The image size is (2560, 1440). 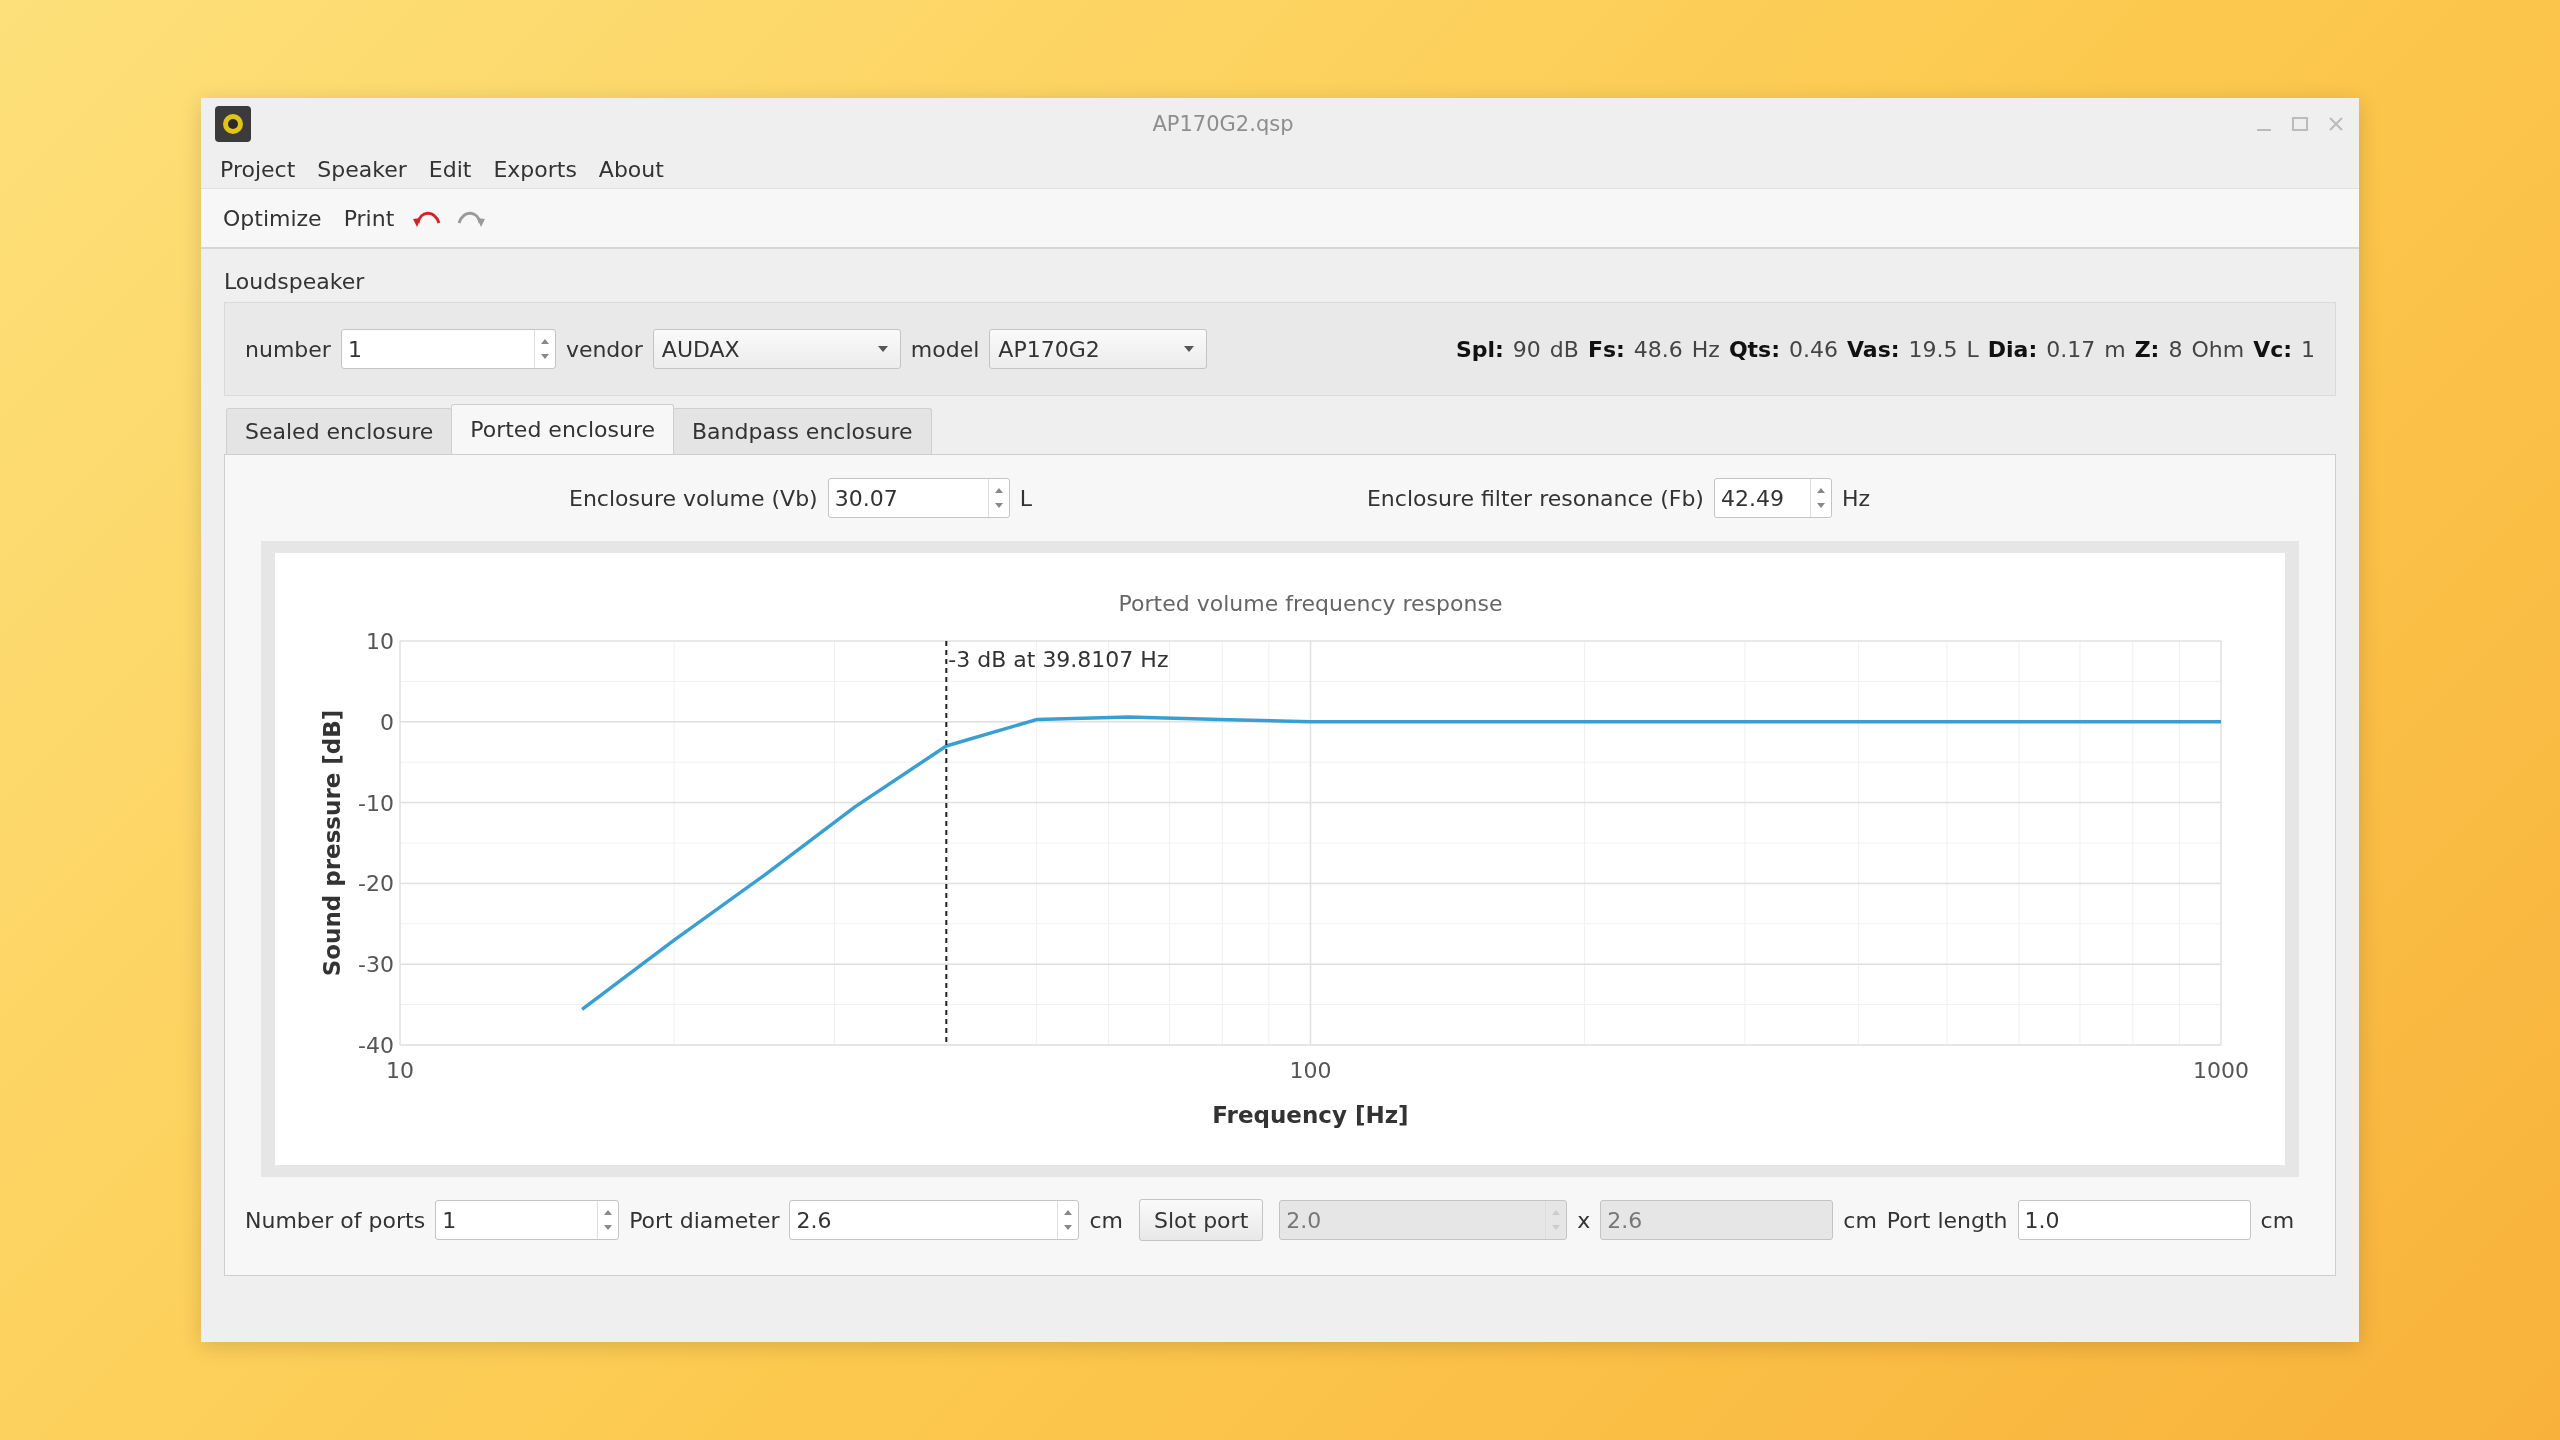 I want to click on field-label: Port diameter, so click(x=704, y=1220).